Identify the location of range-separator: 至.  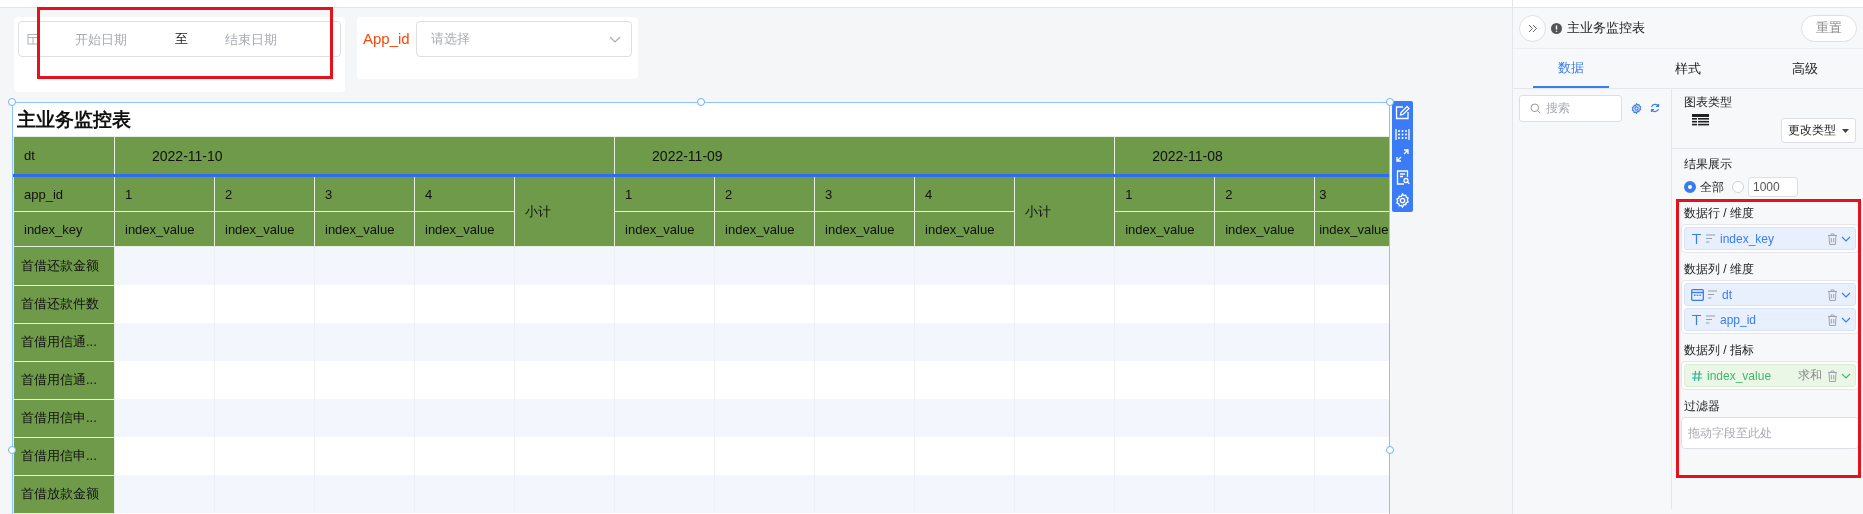
(182, 39).